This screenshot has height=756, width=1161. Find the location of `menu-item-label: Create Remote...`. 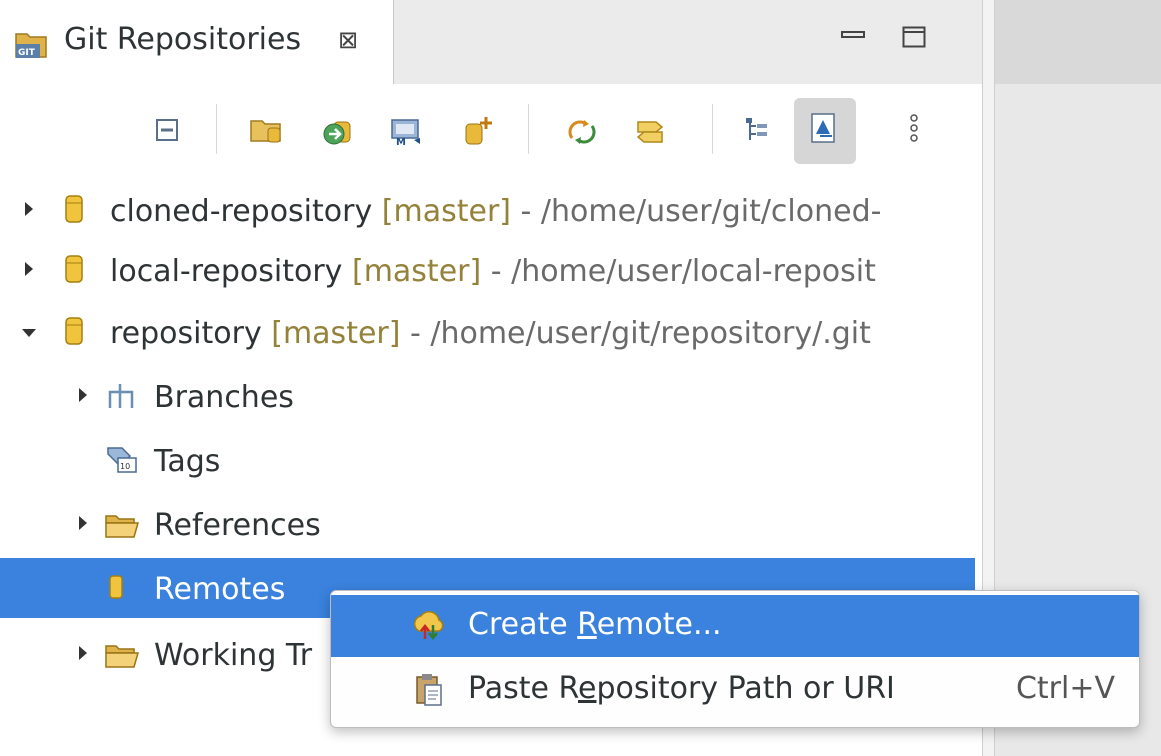

menu-item-label: Create Remote... is located at coordinates (595, 624).